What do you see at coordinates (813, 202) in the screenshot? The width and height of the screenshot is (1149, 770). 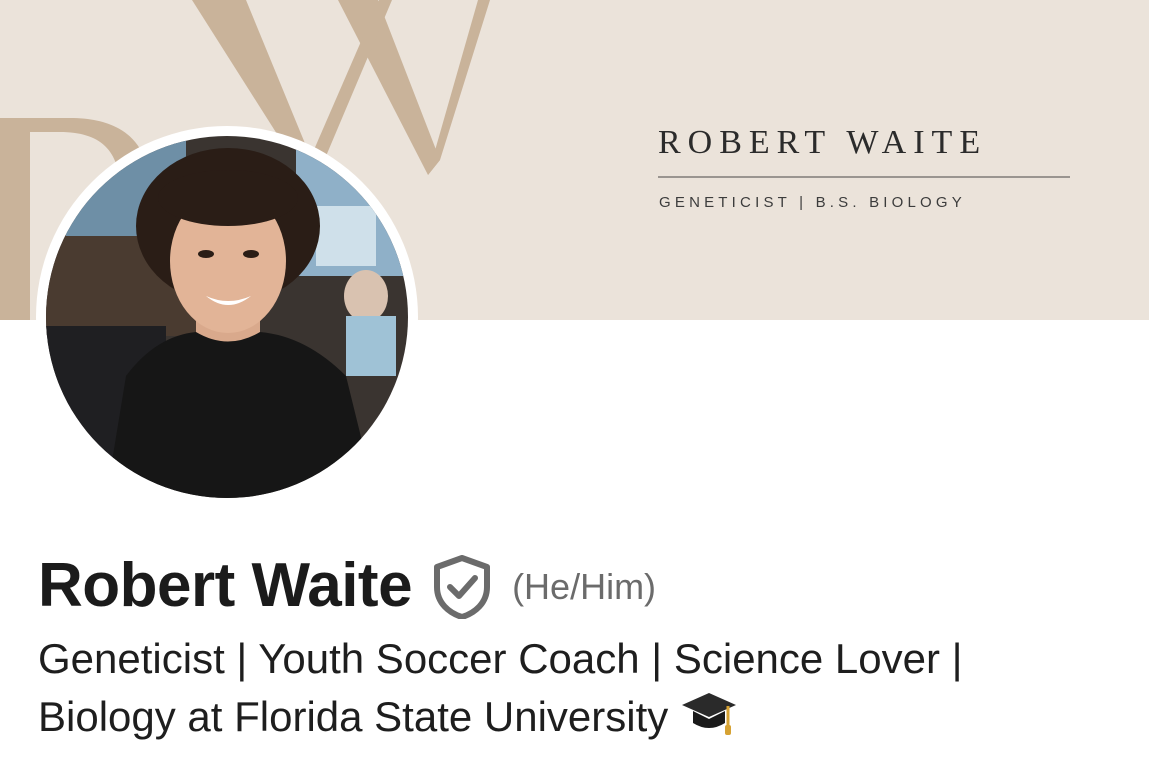 I see `banner-subtitle: GENETICIST | B.S. BIOLOGY` at bounding box center [813, 202].